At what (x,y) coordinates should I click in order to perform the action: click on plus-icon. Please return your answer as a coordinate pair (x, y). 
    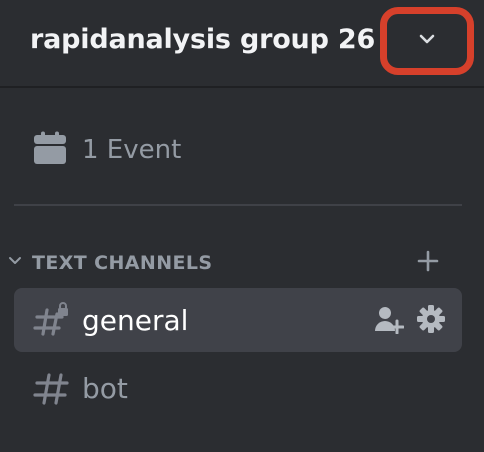
    Looking at the image, I should click on (428, 263).